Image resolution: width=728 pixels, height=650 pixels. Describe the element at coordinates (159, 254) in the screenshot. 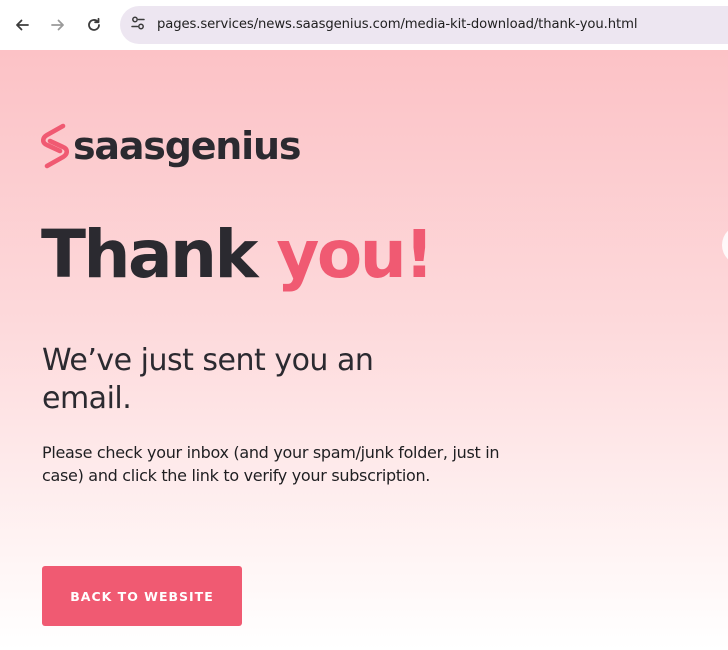

I see `headline-dark: Thank` at that location.